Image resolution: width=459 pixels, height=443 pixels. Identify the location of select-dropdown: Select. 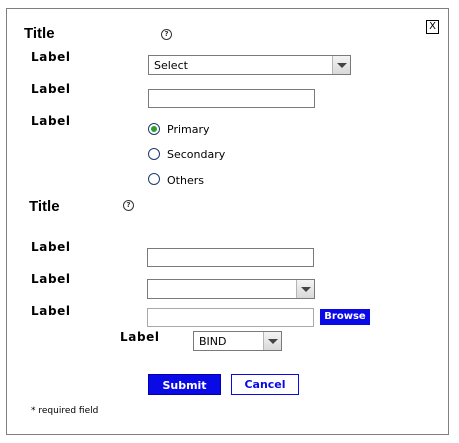
(249, 65).